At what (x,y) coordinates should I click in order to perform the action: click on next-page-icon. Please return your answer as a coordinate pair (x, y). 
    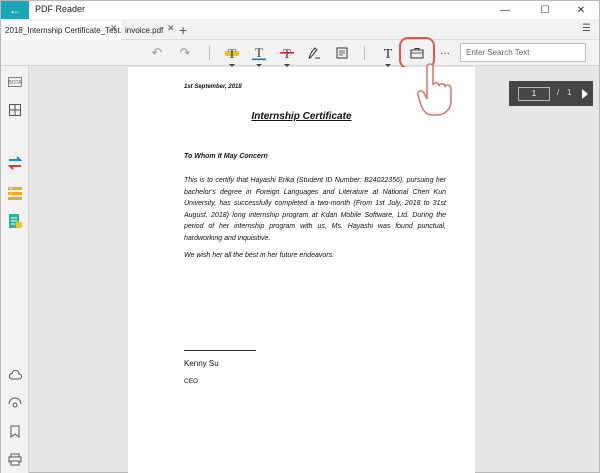
    Looking at the image, I should click on (585, 94).